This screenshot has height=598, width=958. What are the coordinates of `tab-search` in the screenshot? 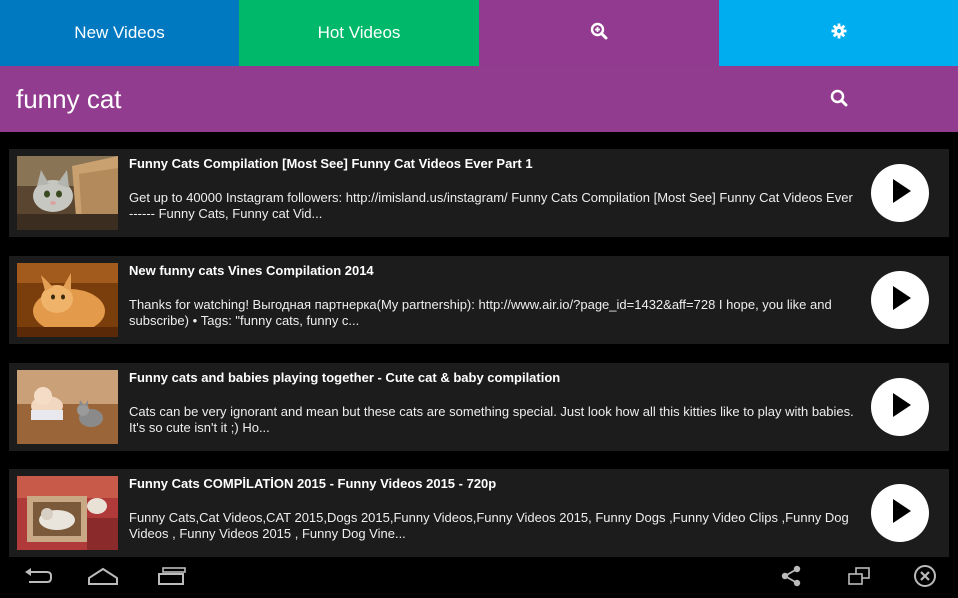 It's located at (599, 33).